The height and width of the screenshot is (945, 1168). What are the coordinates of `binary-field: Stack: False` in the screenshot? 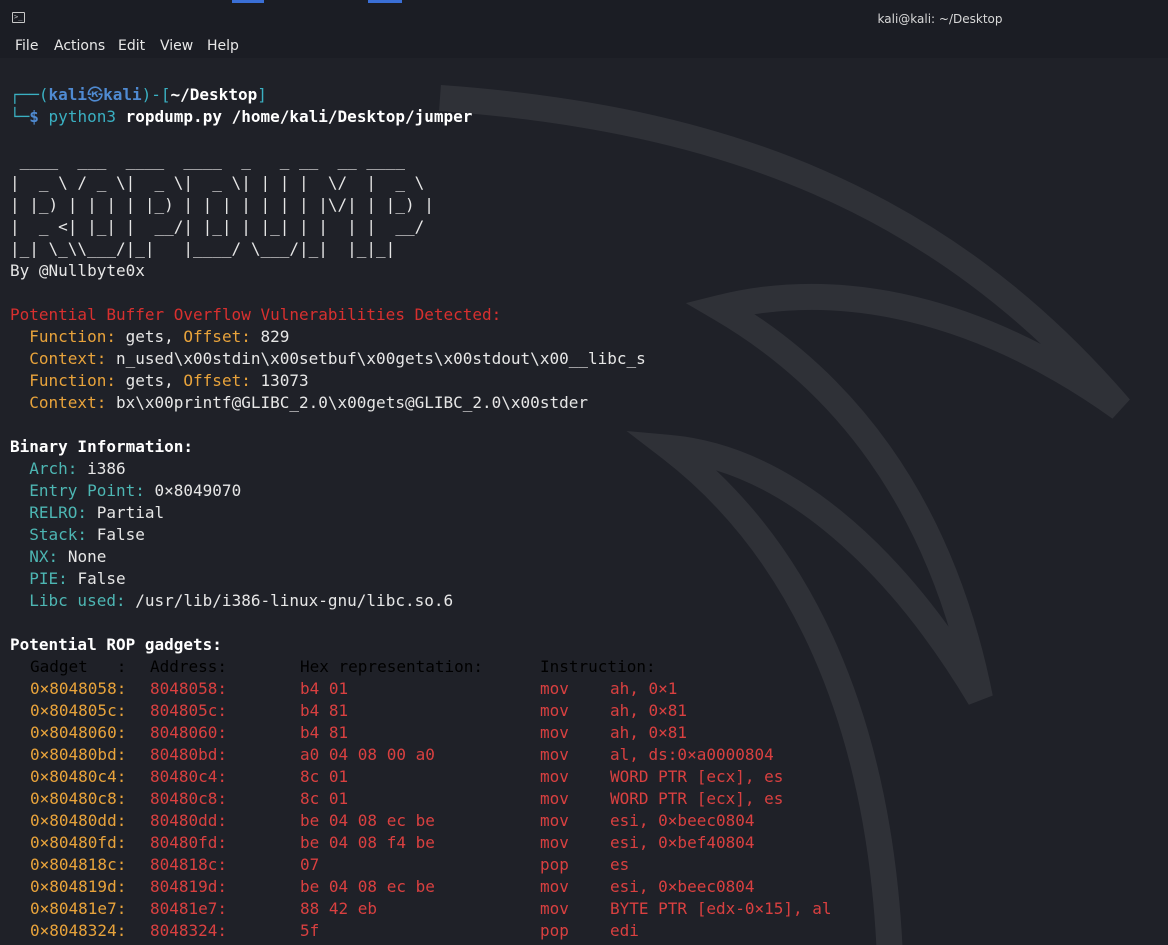 It's located at (77, 535).